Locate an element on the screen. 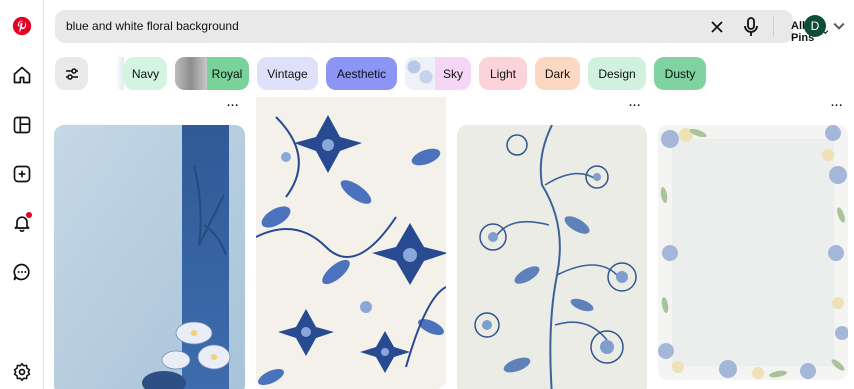 This screenshot has width=854, height=389. chip-label: Vintage is located at coordinates (287, 73).